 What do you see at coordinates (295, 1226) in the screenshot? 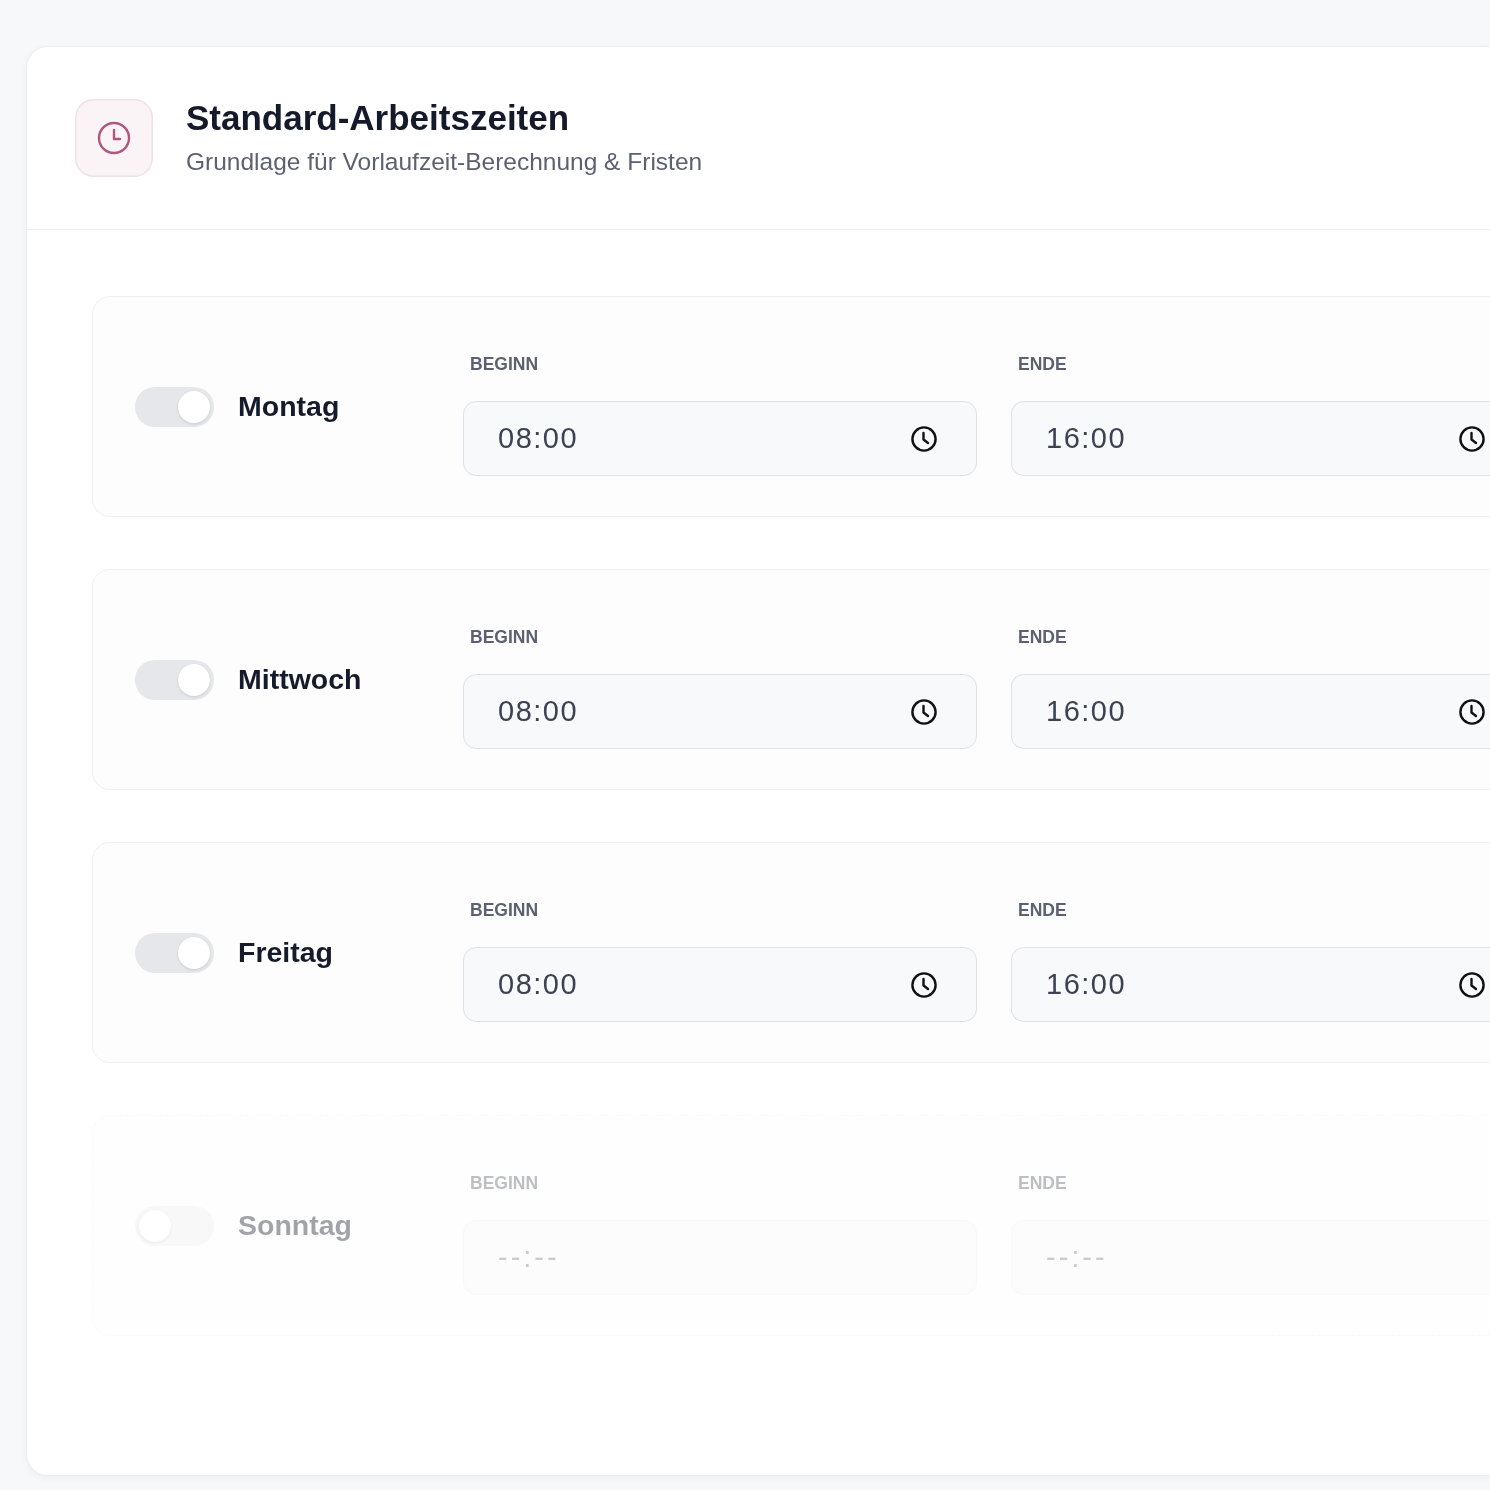
I see `day-label: Sonntag` at bounding box center [295, 1226].